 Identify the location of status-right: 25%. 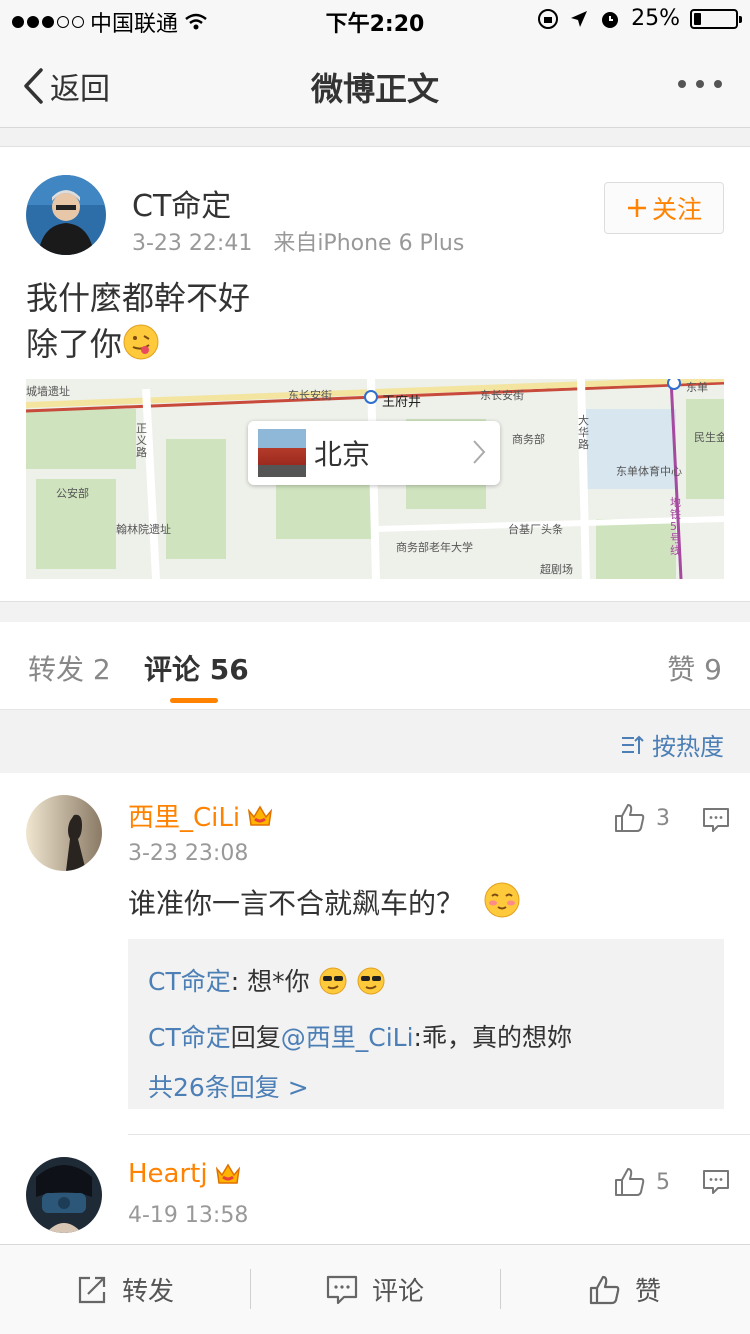
(639, 18).